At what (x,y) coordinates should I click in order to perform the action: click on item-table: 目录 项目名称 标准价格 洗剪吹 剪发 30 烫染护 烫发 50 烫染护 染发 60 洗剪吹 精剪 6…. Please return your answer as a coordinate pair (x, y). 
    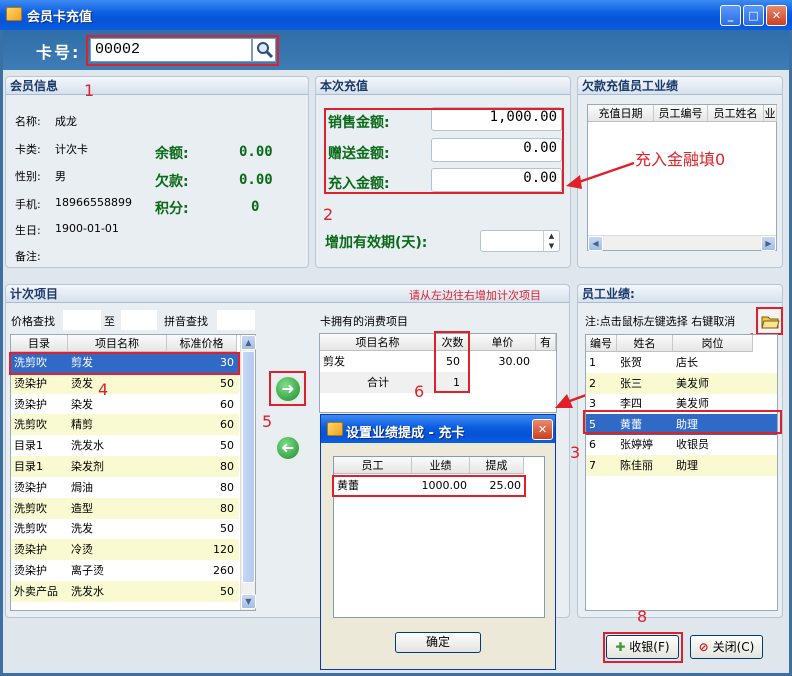
    Looking at the image, I should click on (133, 472).